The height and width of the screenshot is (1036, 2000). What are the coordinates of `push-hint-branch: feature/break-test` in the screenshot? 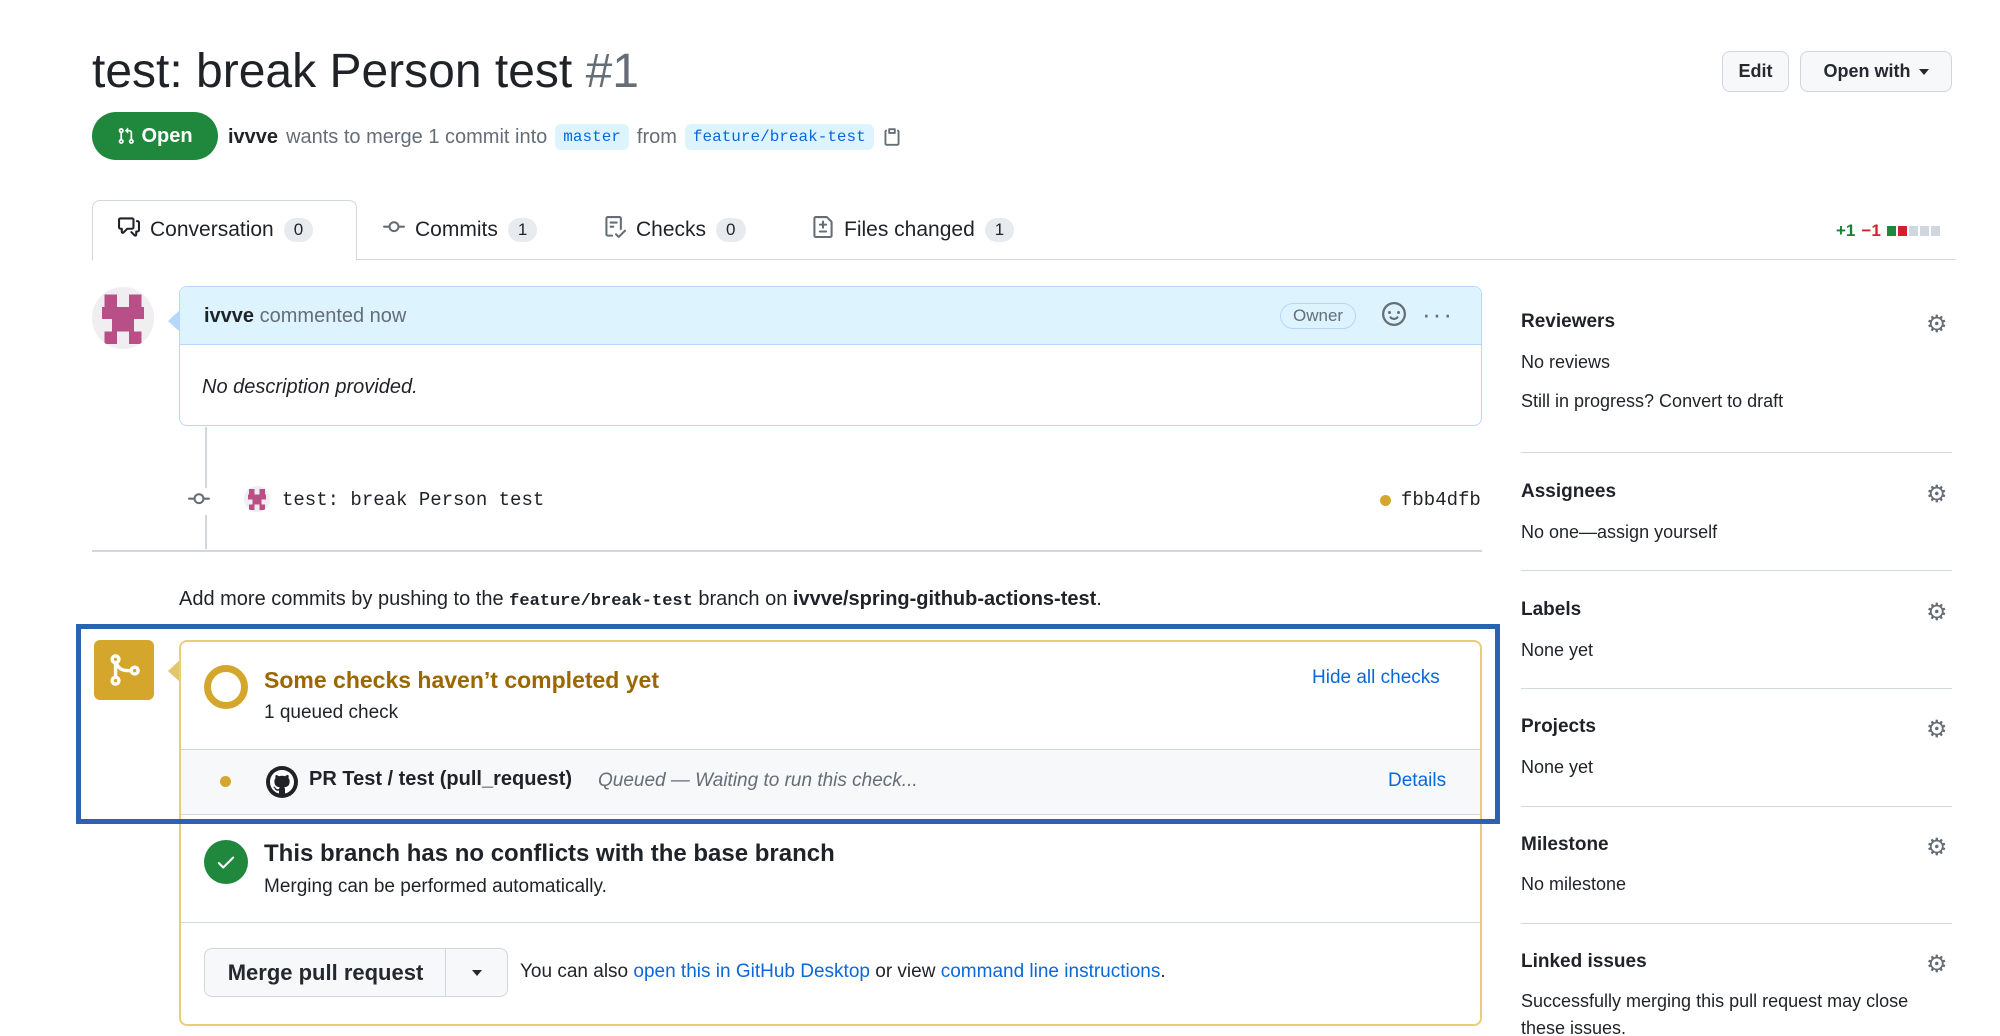 It's located at (601, 601).